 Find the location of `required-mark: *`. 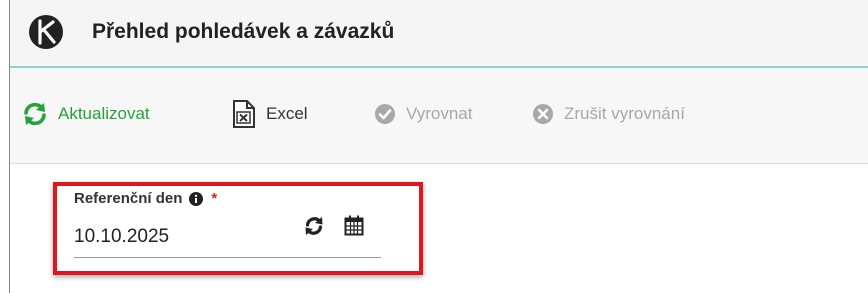

required-mark: * is located at coordinates (214, 198).